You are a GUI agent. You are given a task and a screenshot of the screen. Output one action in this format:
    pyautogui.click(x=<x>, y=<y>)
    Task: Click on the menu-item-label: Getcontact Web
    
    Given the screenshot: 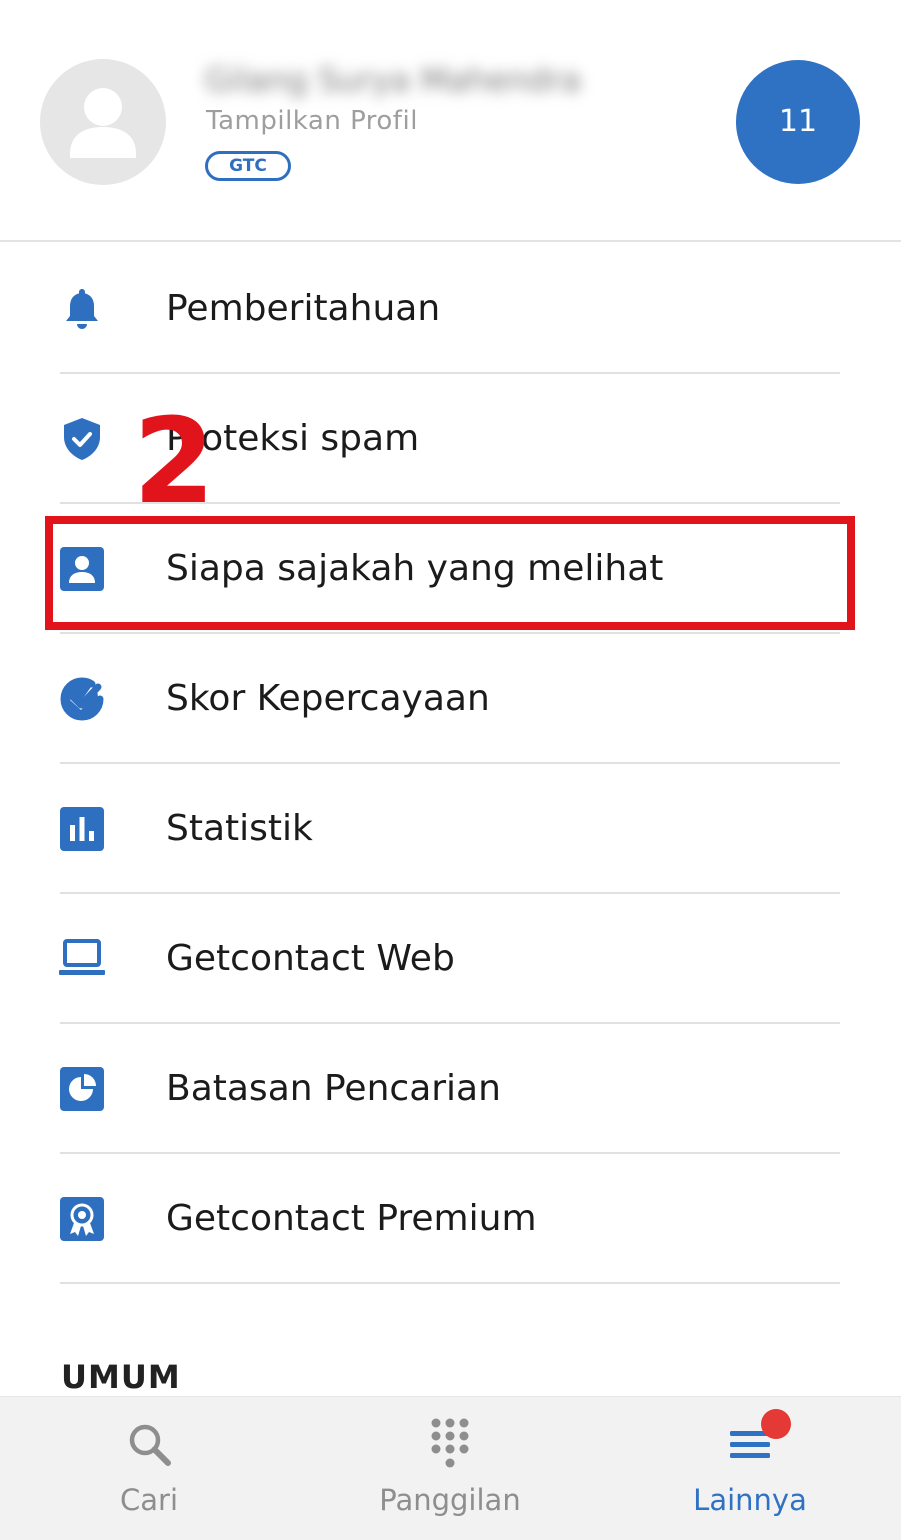 What is the action you would take?
    pyautogui.click(x=310, y=958)
    